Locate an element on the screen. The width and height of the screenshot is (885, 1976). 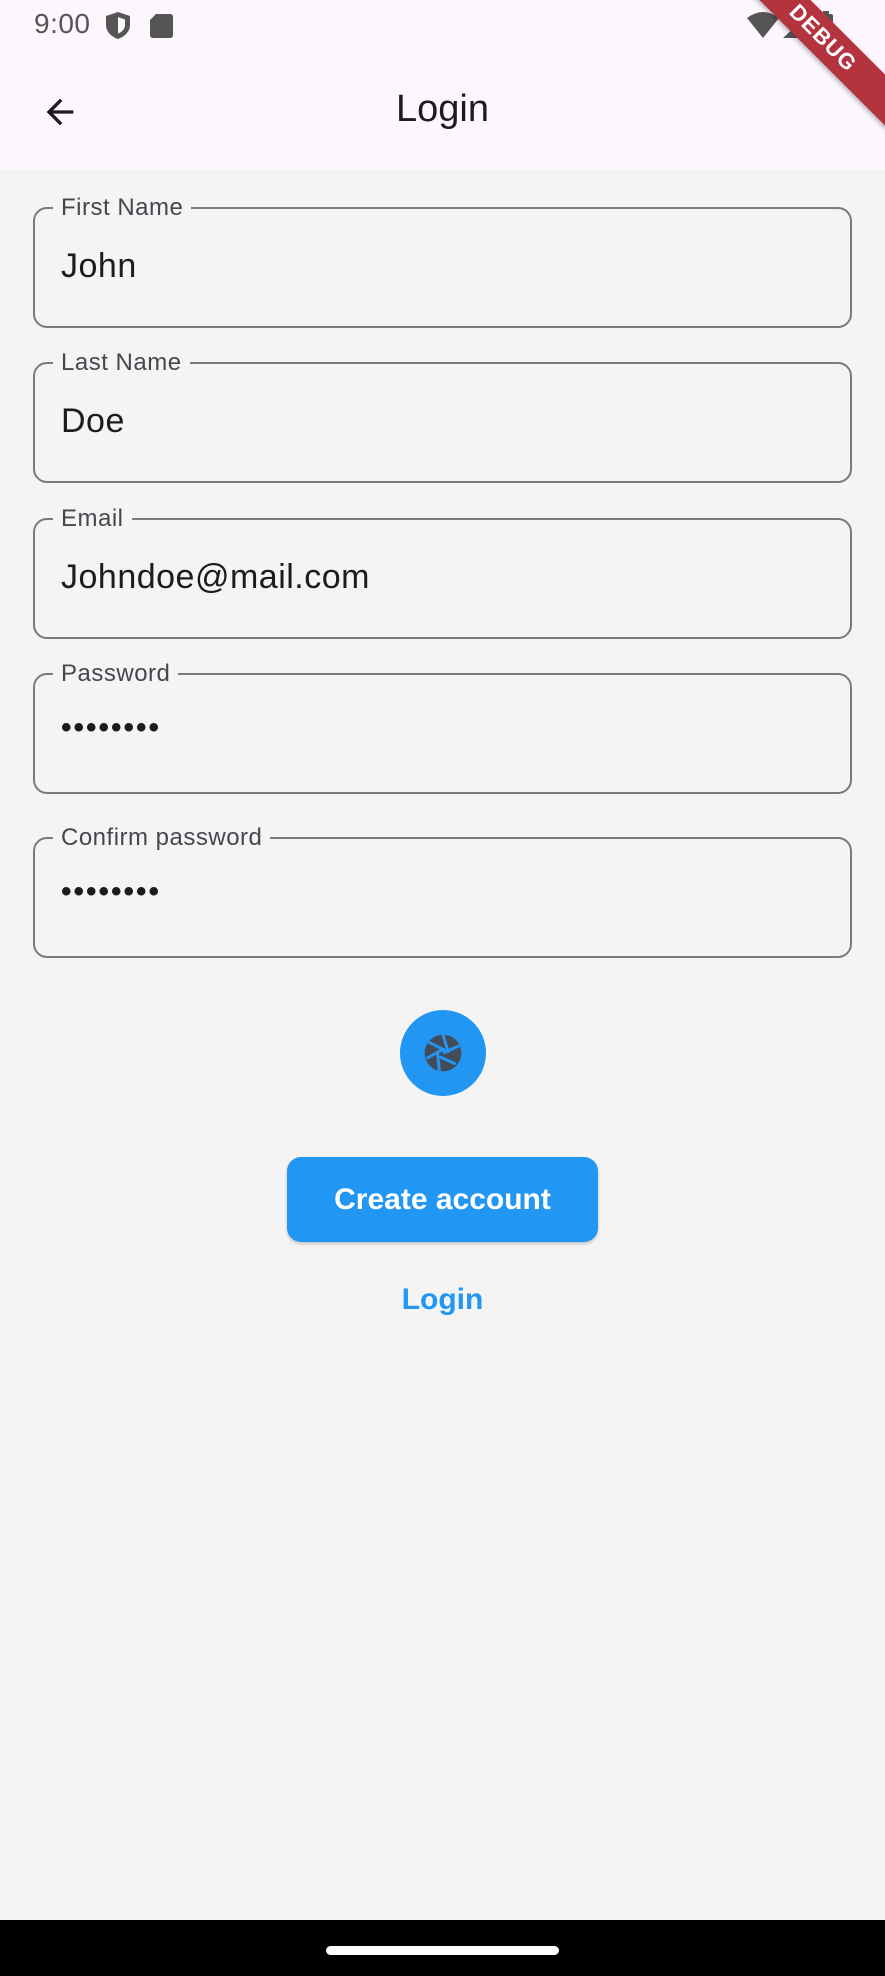
camera-button is located at coordinates (443, 1053).